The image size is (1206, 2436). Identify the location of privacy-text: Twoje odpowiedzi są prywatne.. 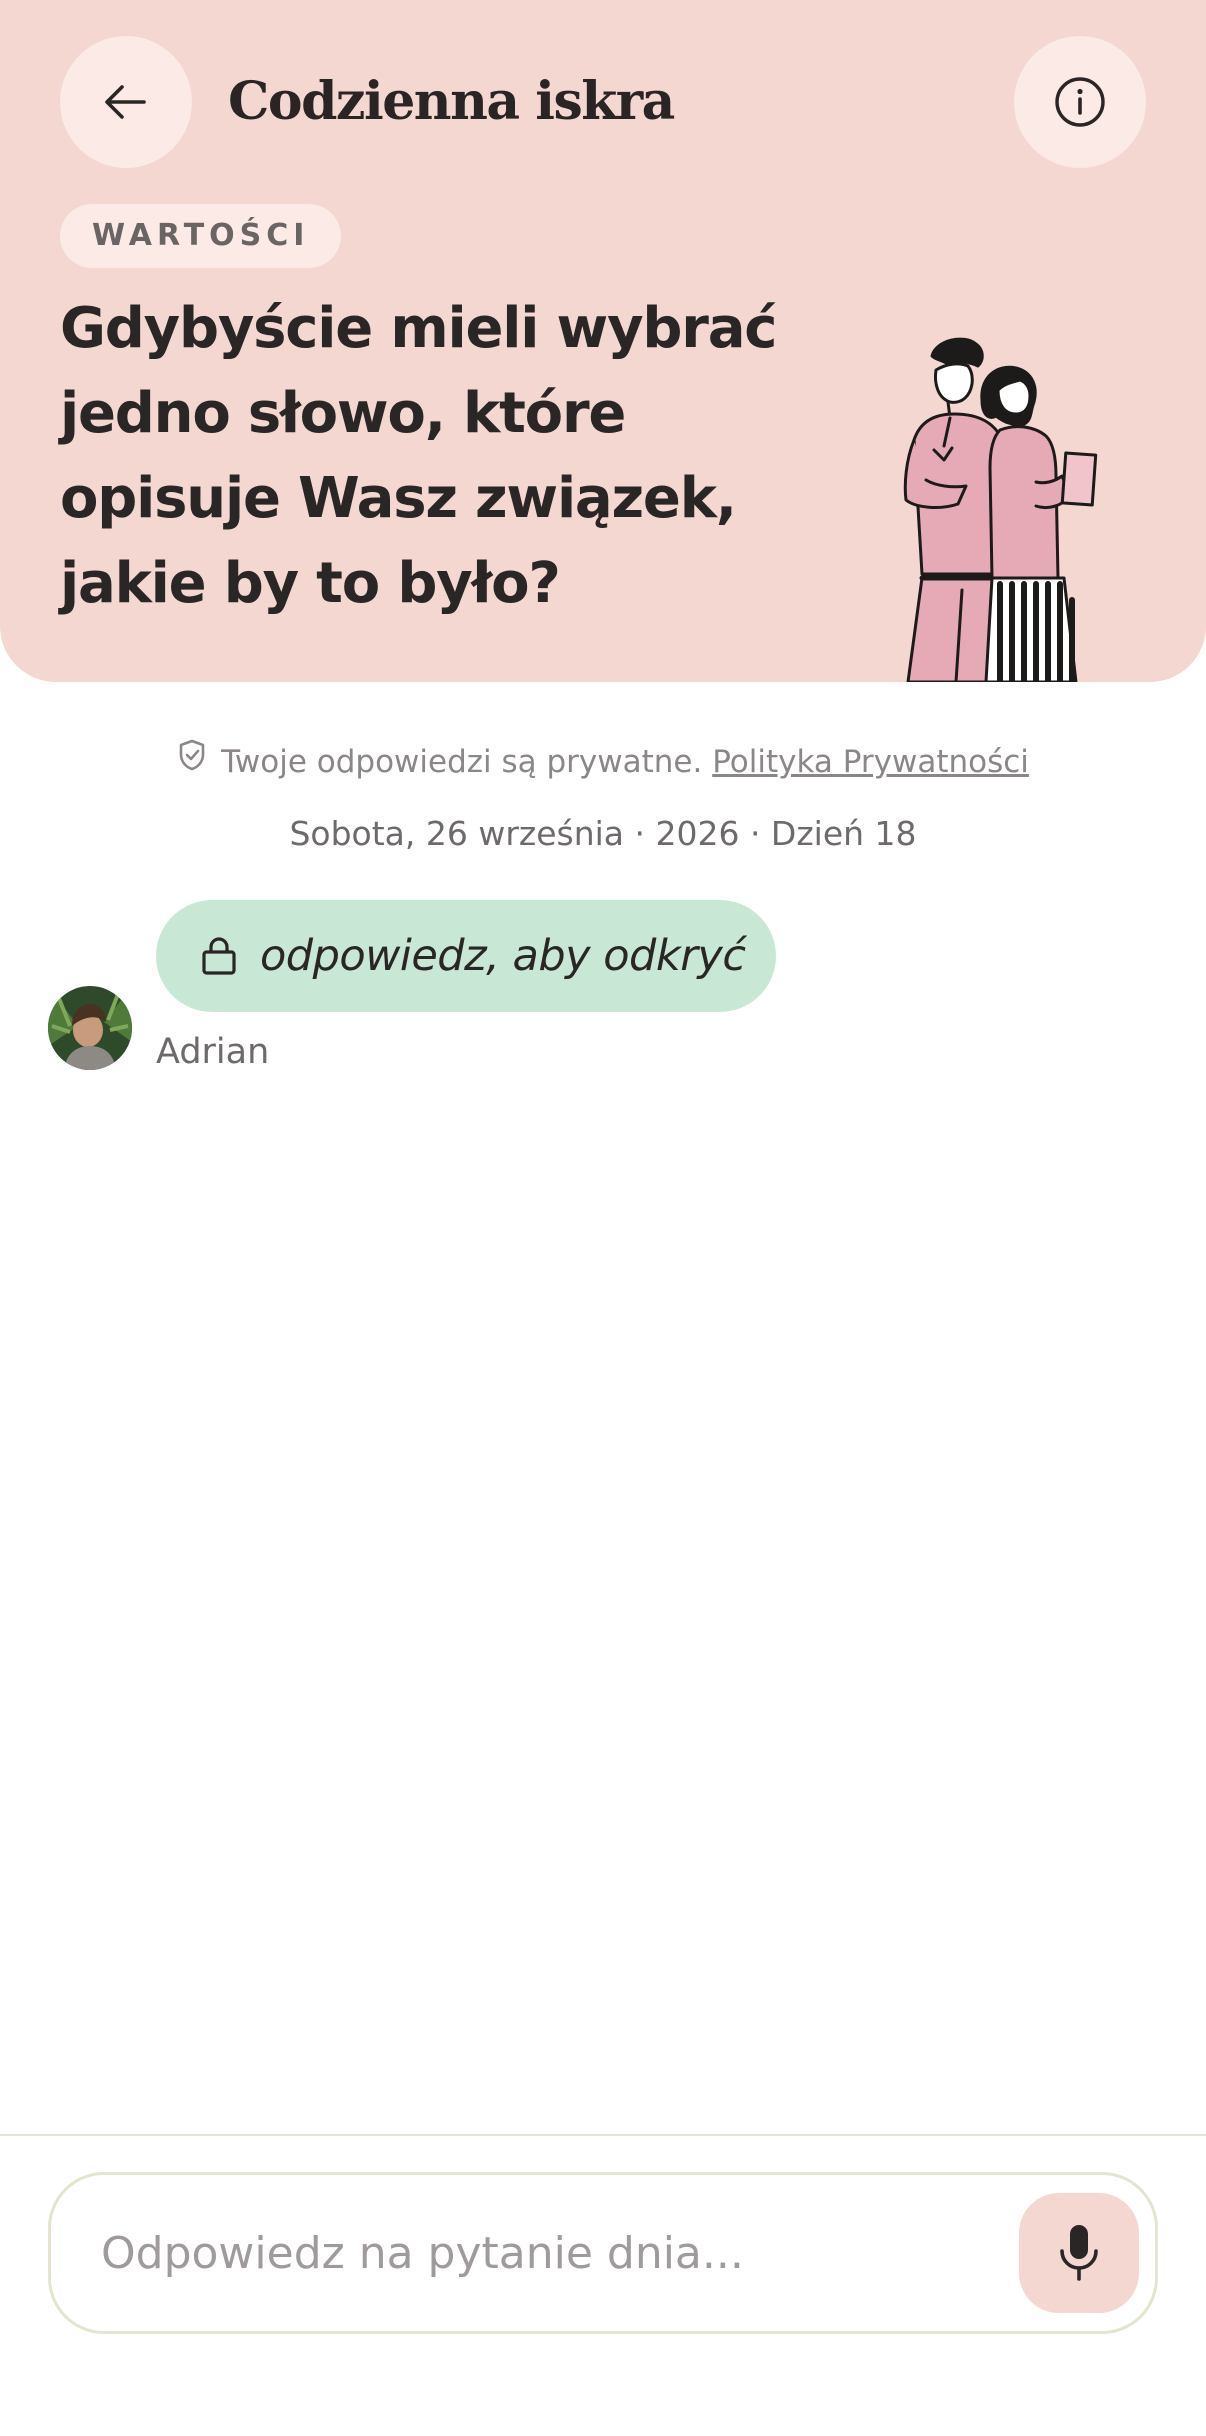
(462, 762).